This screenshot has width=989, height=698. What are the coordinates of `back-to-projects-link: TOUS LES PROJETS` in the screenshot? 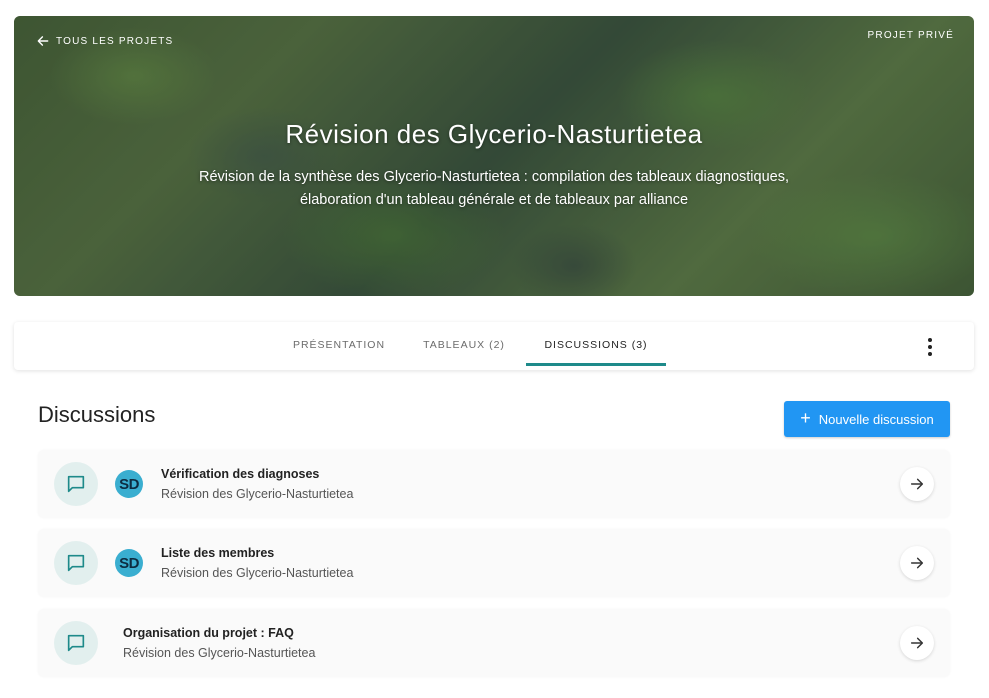 It's located at (104, 41).